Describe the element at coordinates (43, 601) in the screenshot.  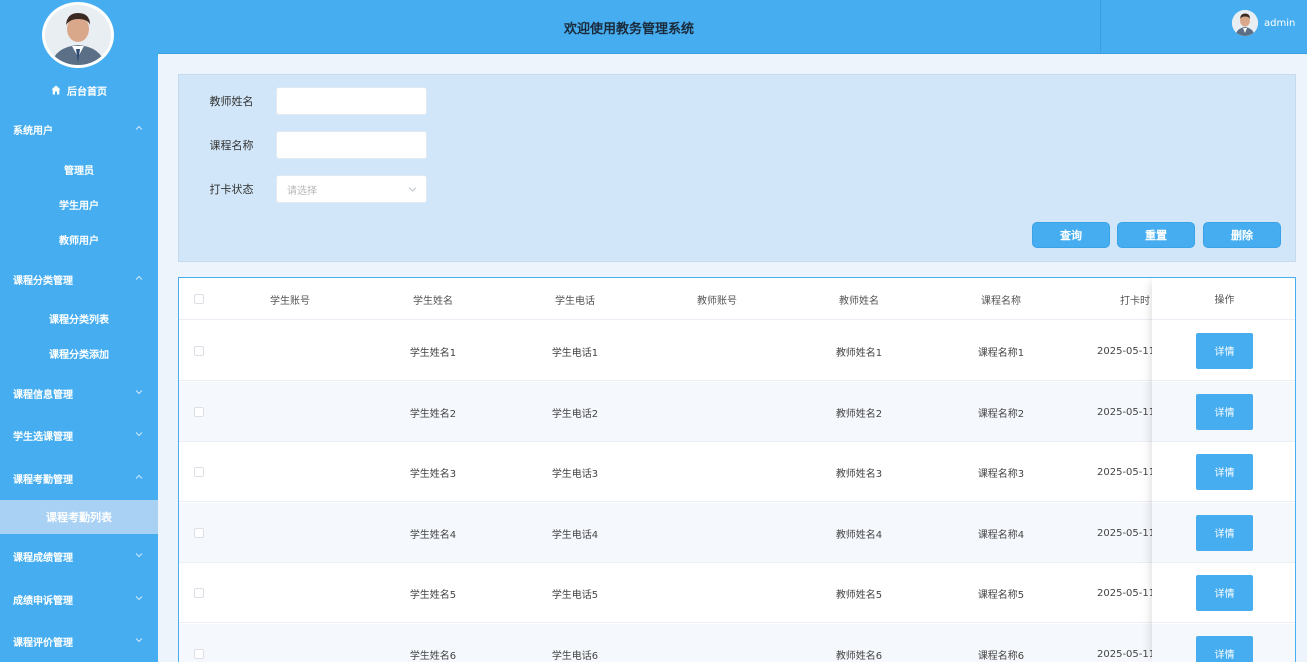
I see `sidebar-group-label: 成绩申诉管理` at that location.